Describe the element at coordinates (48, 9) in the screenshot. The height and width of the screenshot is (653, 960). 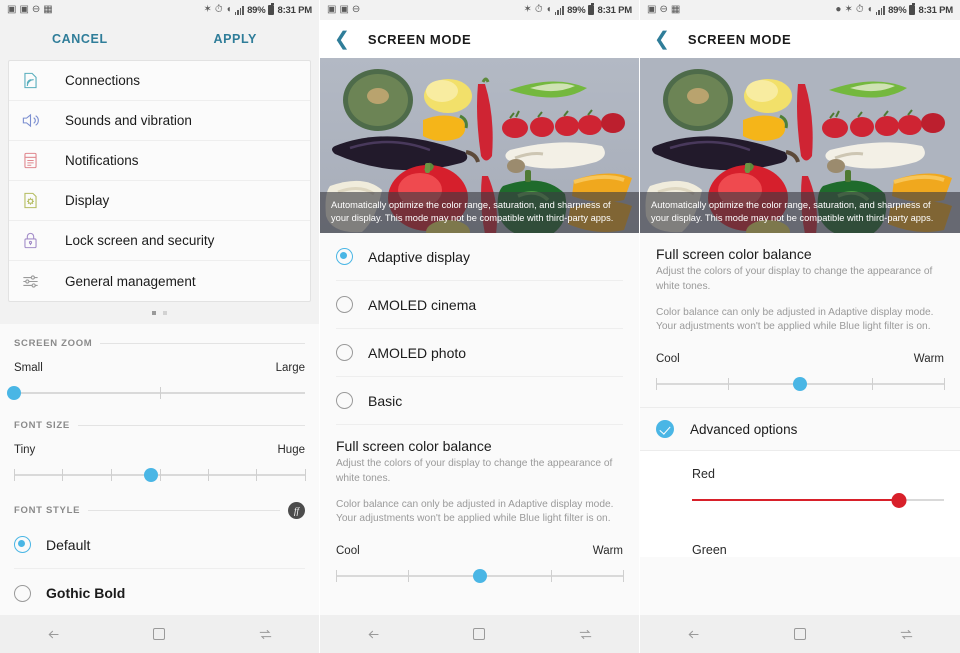
I see `gallery-icon: ▦` at that location.